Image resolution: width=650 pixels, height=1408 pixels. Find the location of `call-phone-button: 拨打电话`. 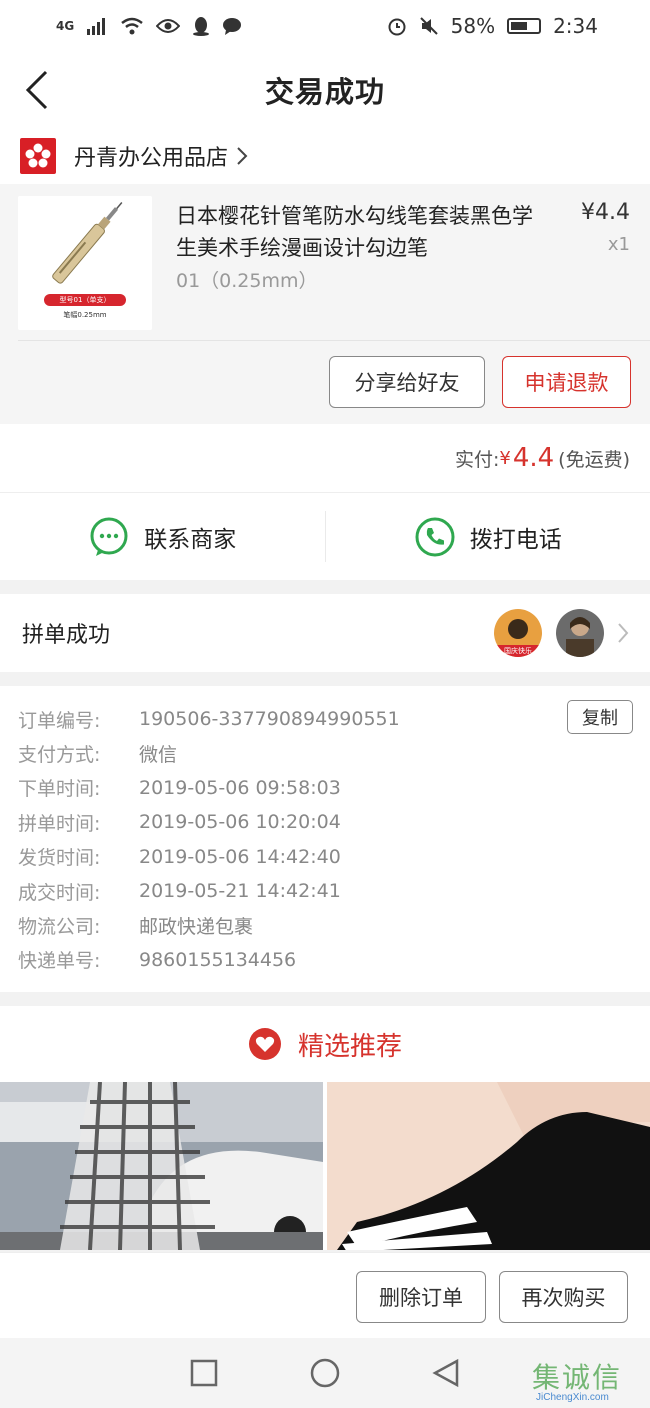

call-phone-button: 拨打电话 is located at coordinates (488, 536).